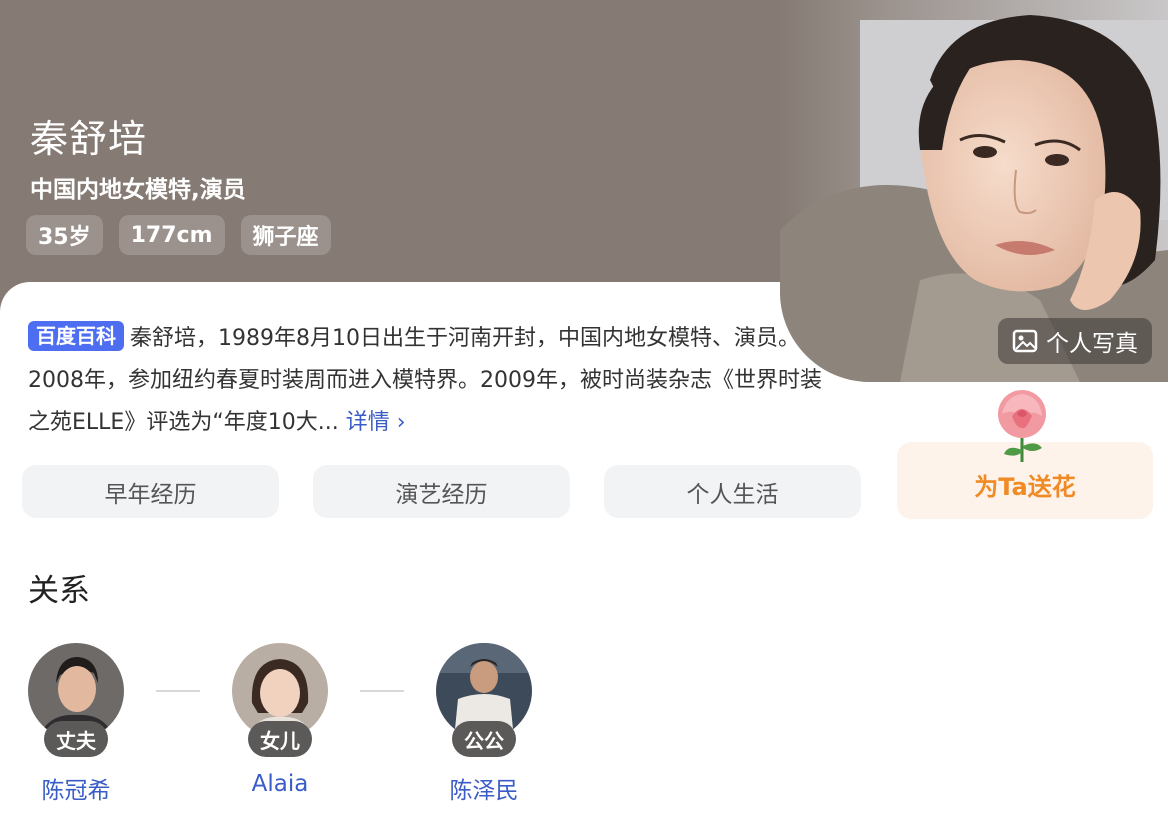 The width and height of the screenshot is (1168, 818). What do you see at coordinates (280, 720) in the screenshot?
I see `relation-daughter: 女儿 Alaia` at bounding box center [280, 720].